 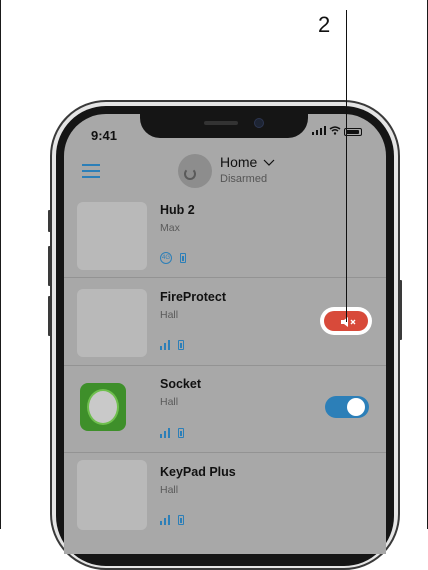 I want to click on fireprotect-device-image, so click(x=112, y=323).